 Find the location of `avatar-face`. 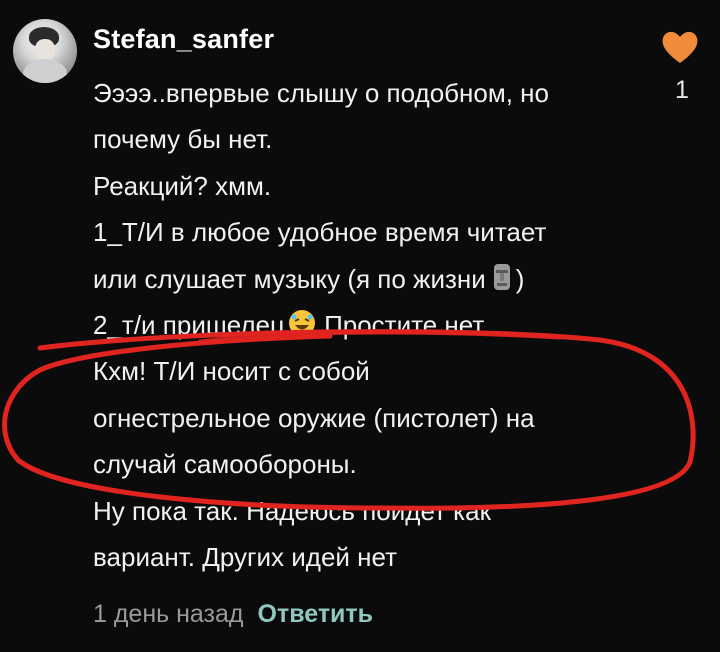

avatar-face is located at coordinates (45, 50).